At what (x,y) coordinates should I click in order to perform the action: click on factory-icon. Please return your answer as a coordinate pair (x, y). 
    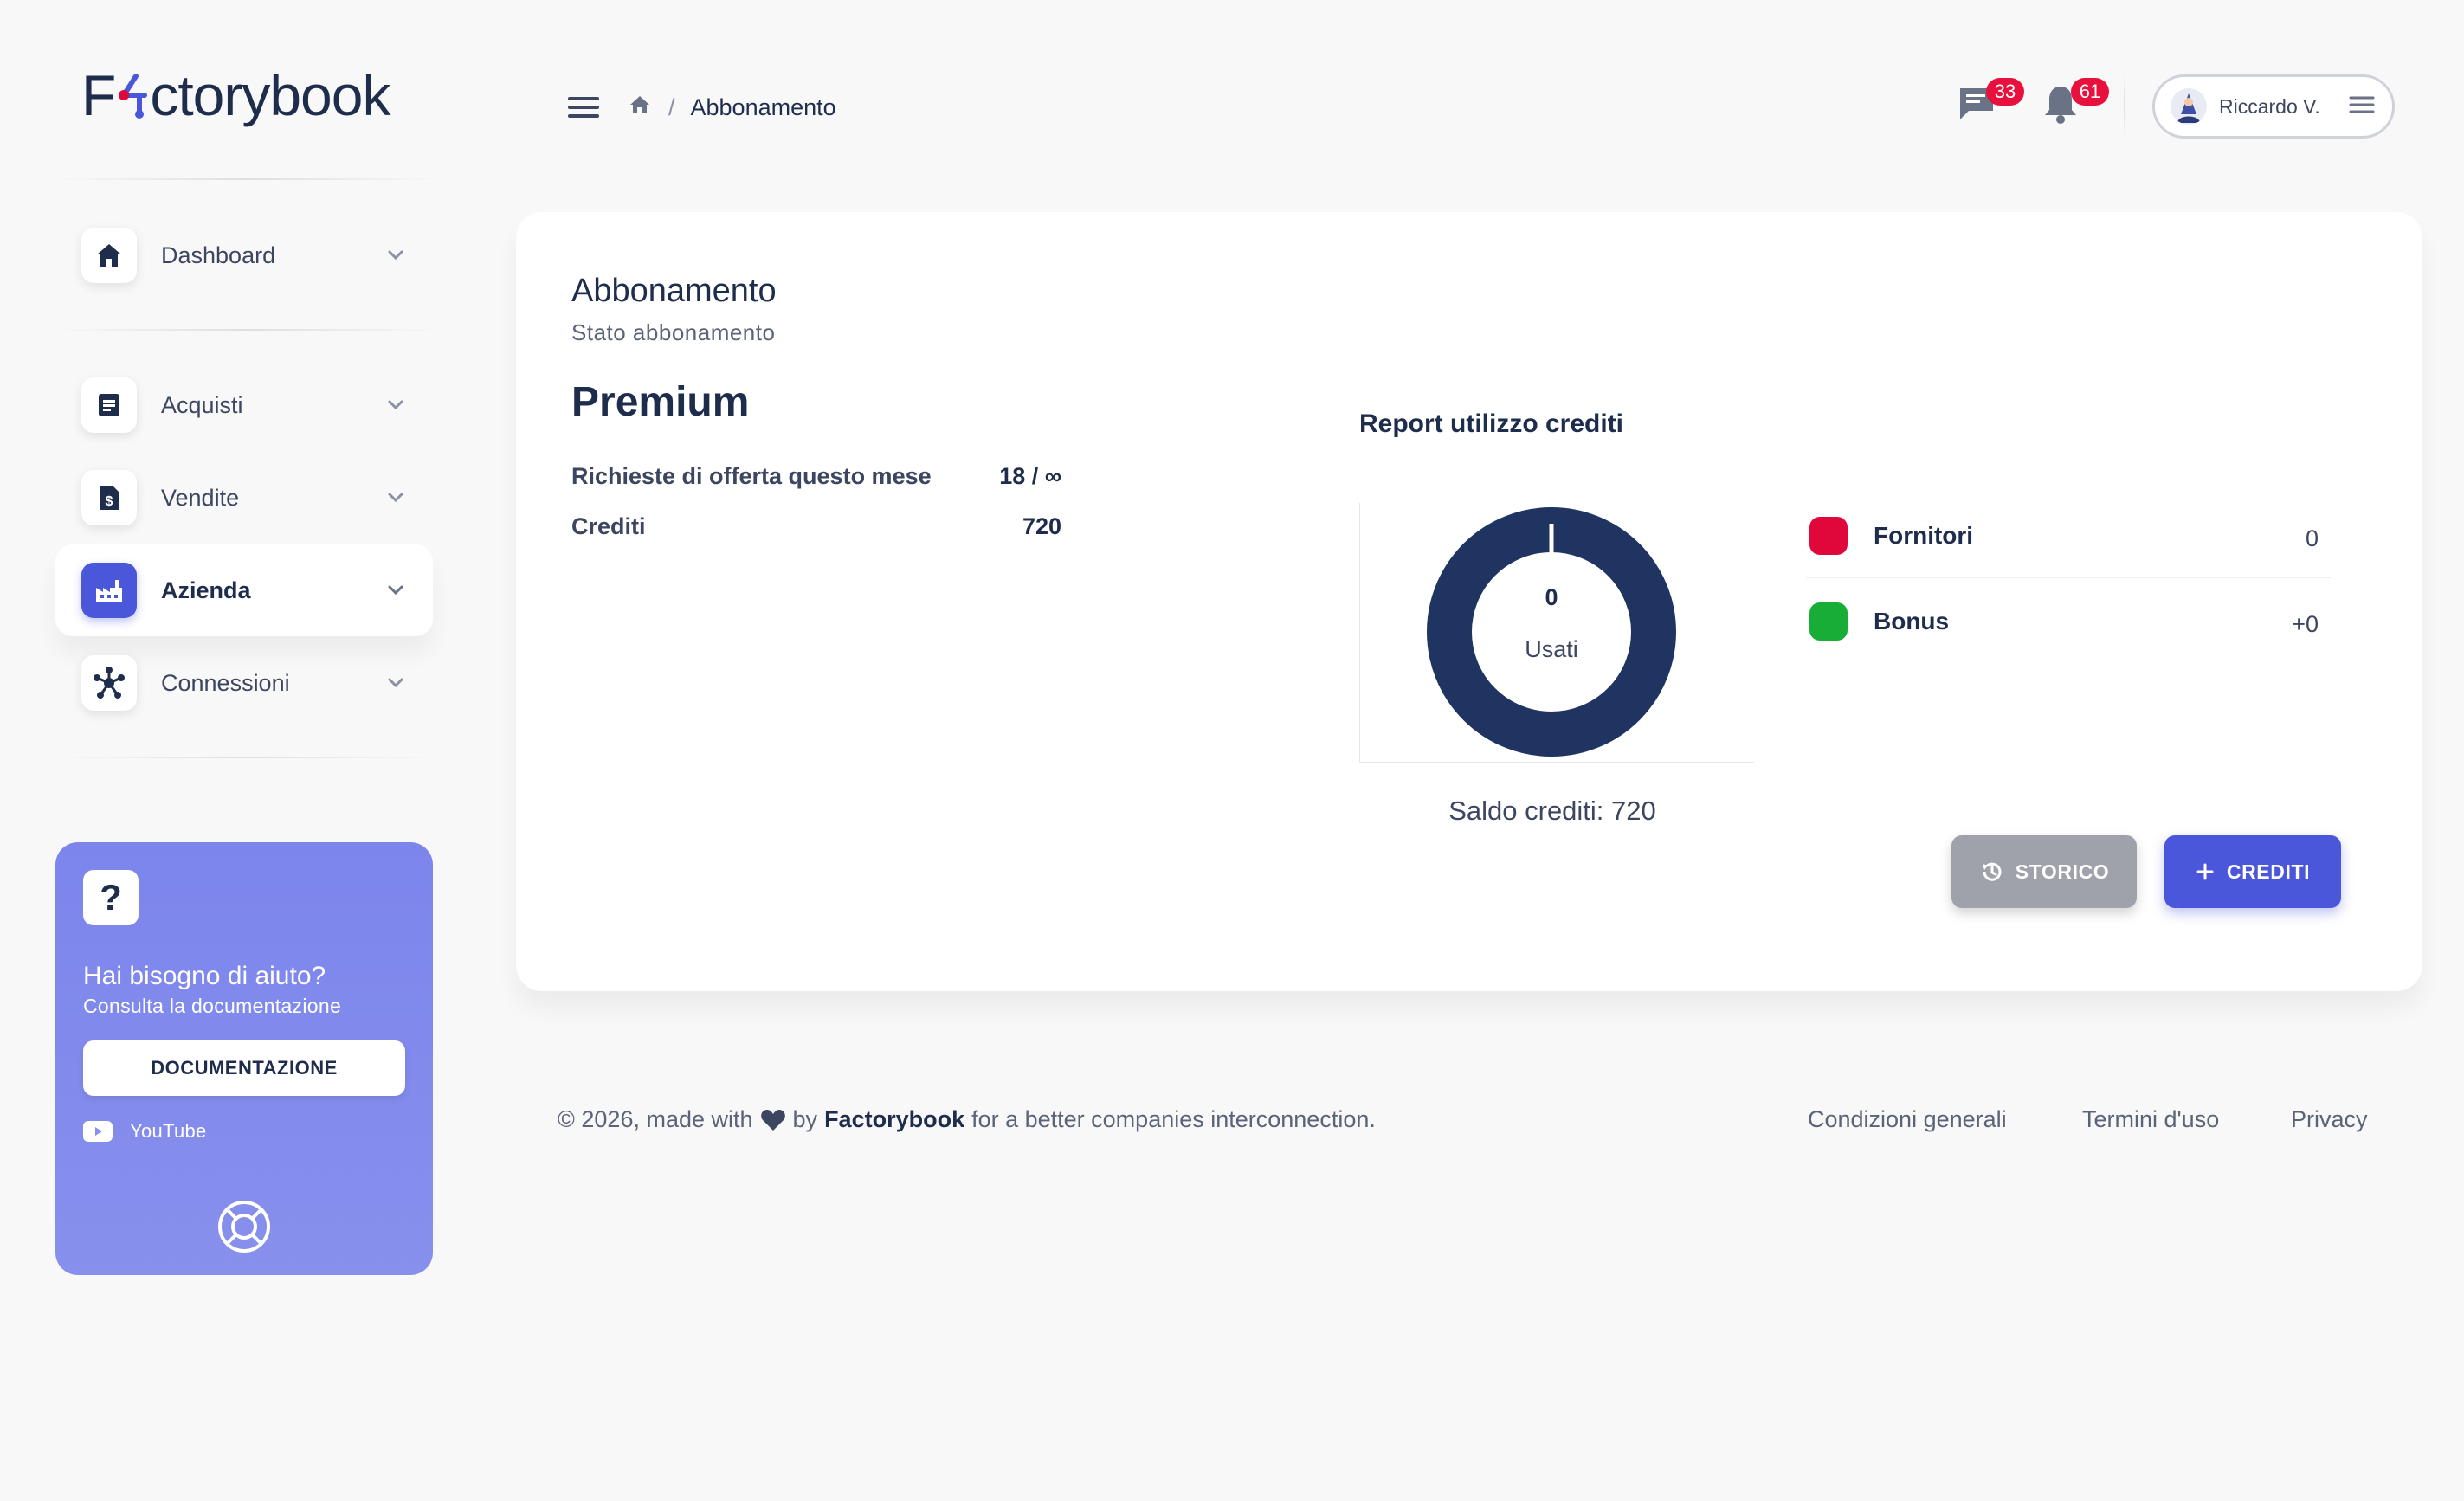
    Looking at the image, I should click on (109, 590).